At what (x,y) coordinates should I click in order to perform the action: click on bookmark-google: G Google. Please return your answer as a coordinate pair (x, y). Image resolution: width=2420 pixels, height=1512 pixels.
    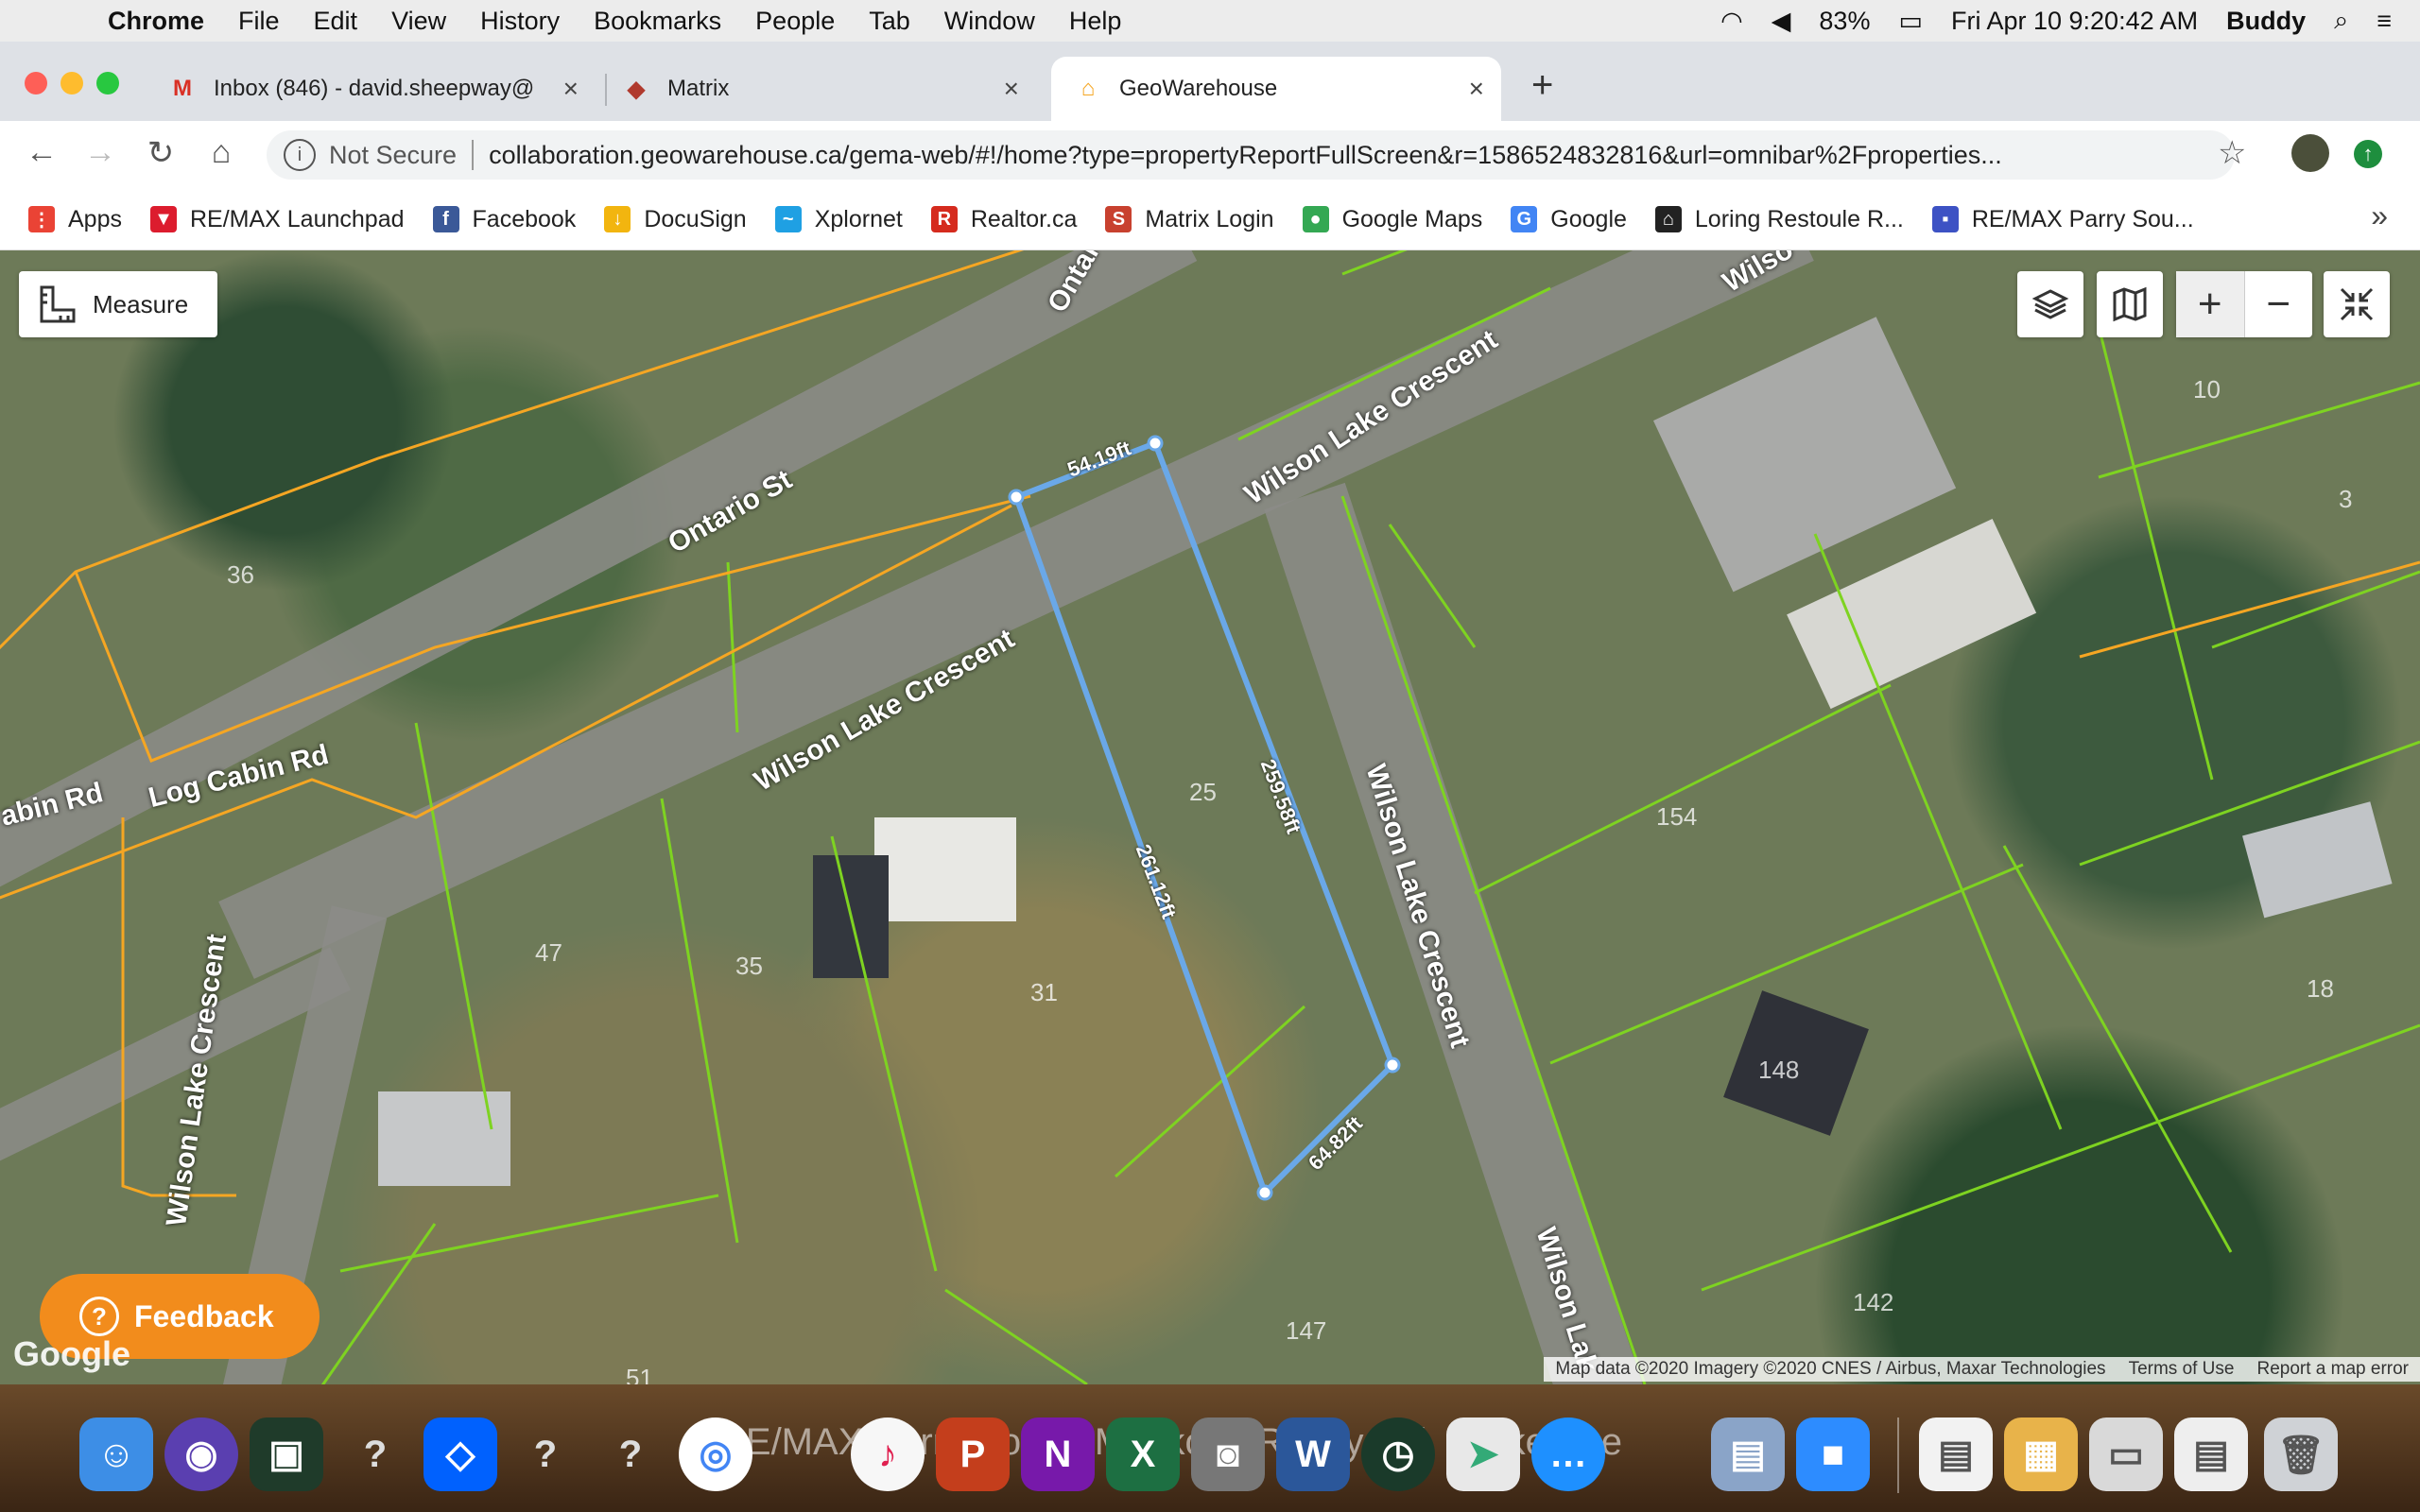
    Looking at the image, I should click on (1569, 219).